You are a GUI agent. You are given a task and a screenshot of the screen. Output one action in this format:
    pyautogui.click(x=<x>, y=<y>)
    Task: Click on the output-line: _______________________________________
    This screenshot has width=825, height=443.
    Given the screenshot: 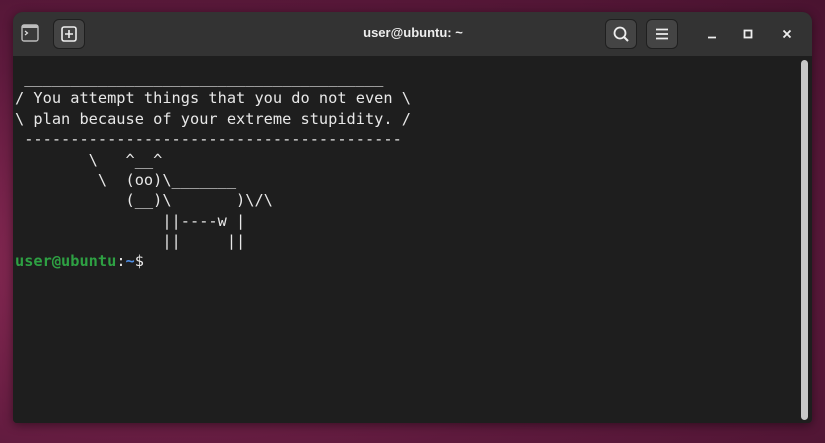 What is the action you would take?
    pyautogui.click(x=199, y=78)
    